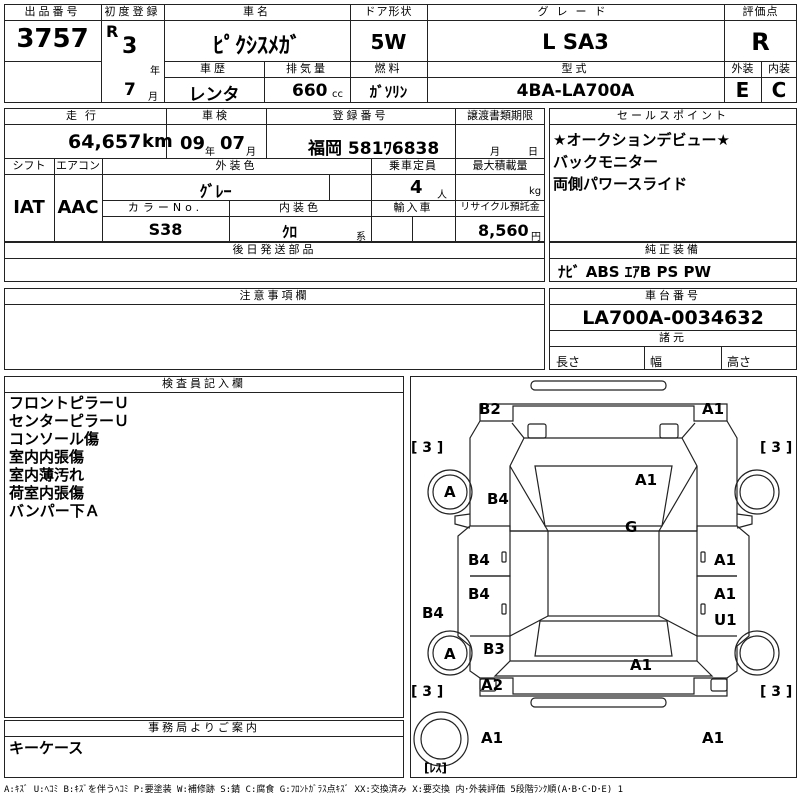  I want to click on inspector-note-3: コンソール傷, so click(54, 439).